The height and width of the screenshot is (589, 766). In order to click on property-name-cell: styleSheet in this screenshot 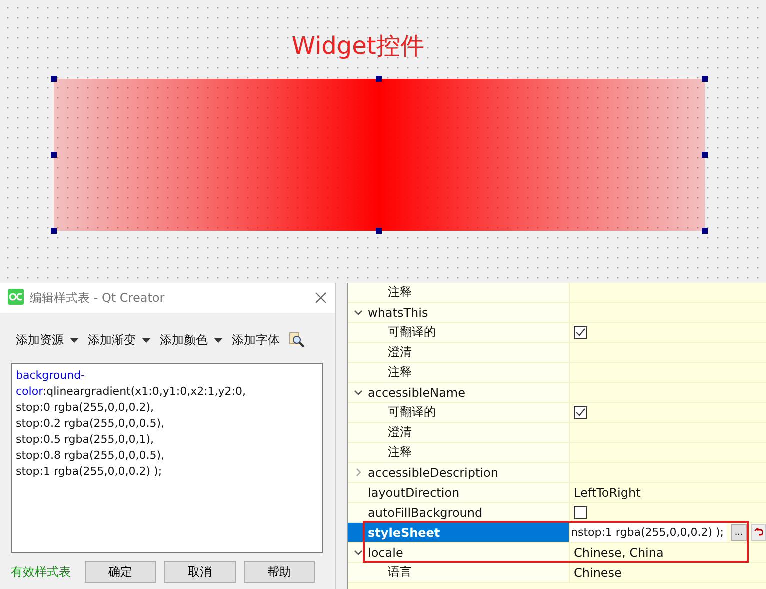, I will do `click(459, 532)`.